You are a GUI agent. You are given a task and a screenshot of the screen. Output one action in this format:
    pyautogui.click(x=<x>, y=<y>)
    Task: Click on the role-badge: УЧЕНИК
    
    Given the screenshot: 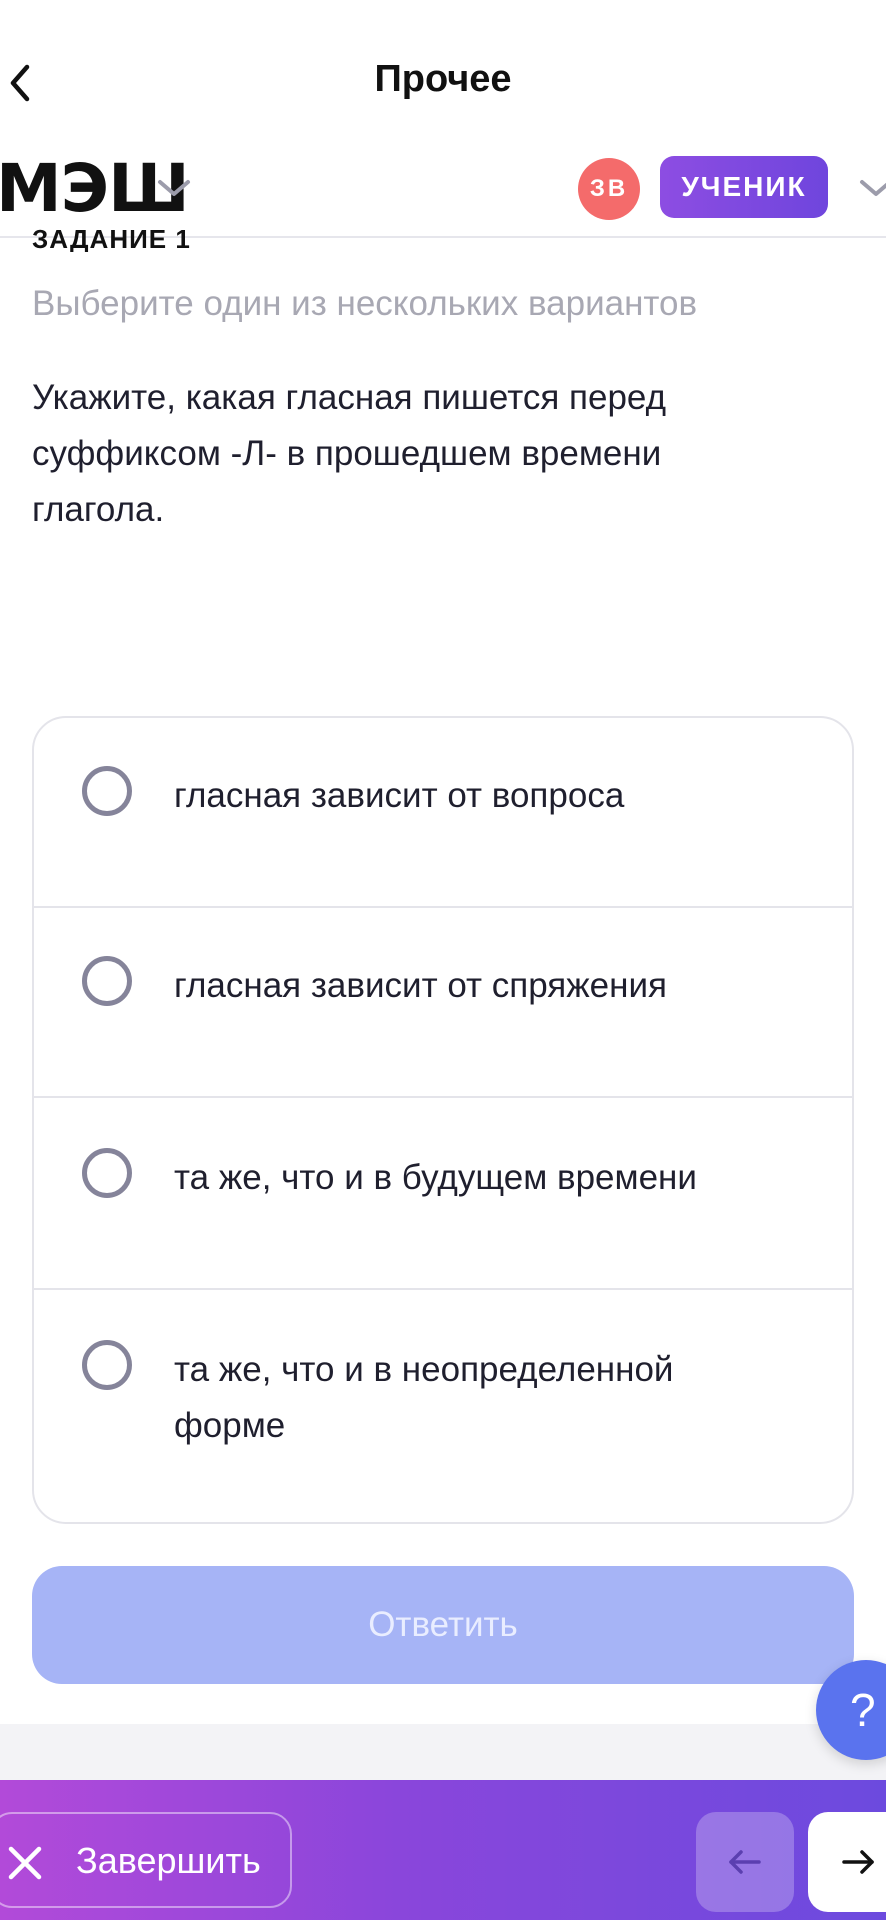 What is the action you would take?
    pyautogui.click(x=744, y=187)
    